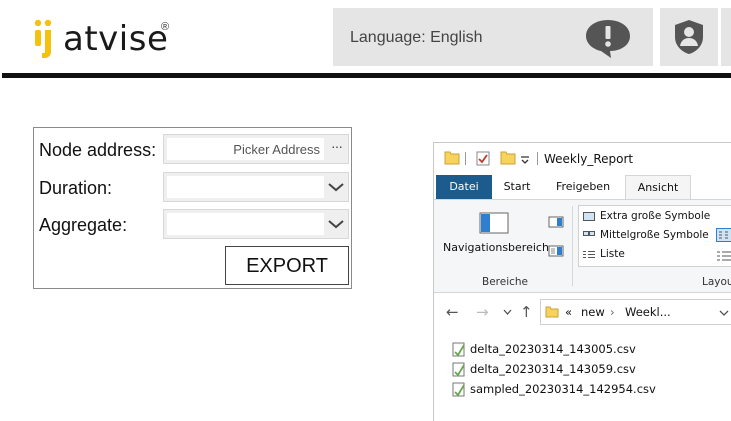 The image size is (731, 421). What do you see at coordinates (716, 282) in the screenshot?
I see `group-label-layout: Layou` at bounding box center [716, 282].